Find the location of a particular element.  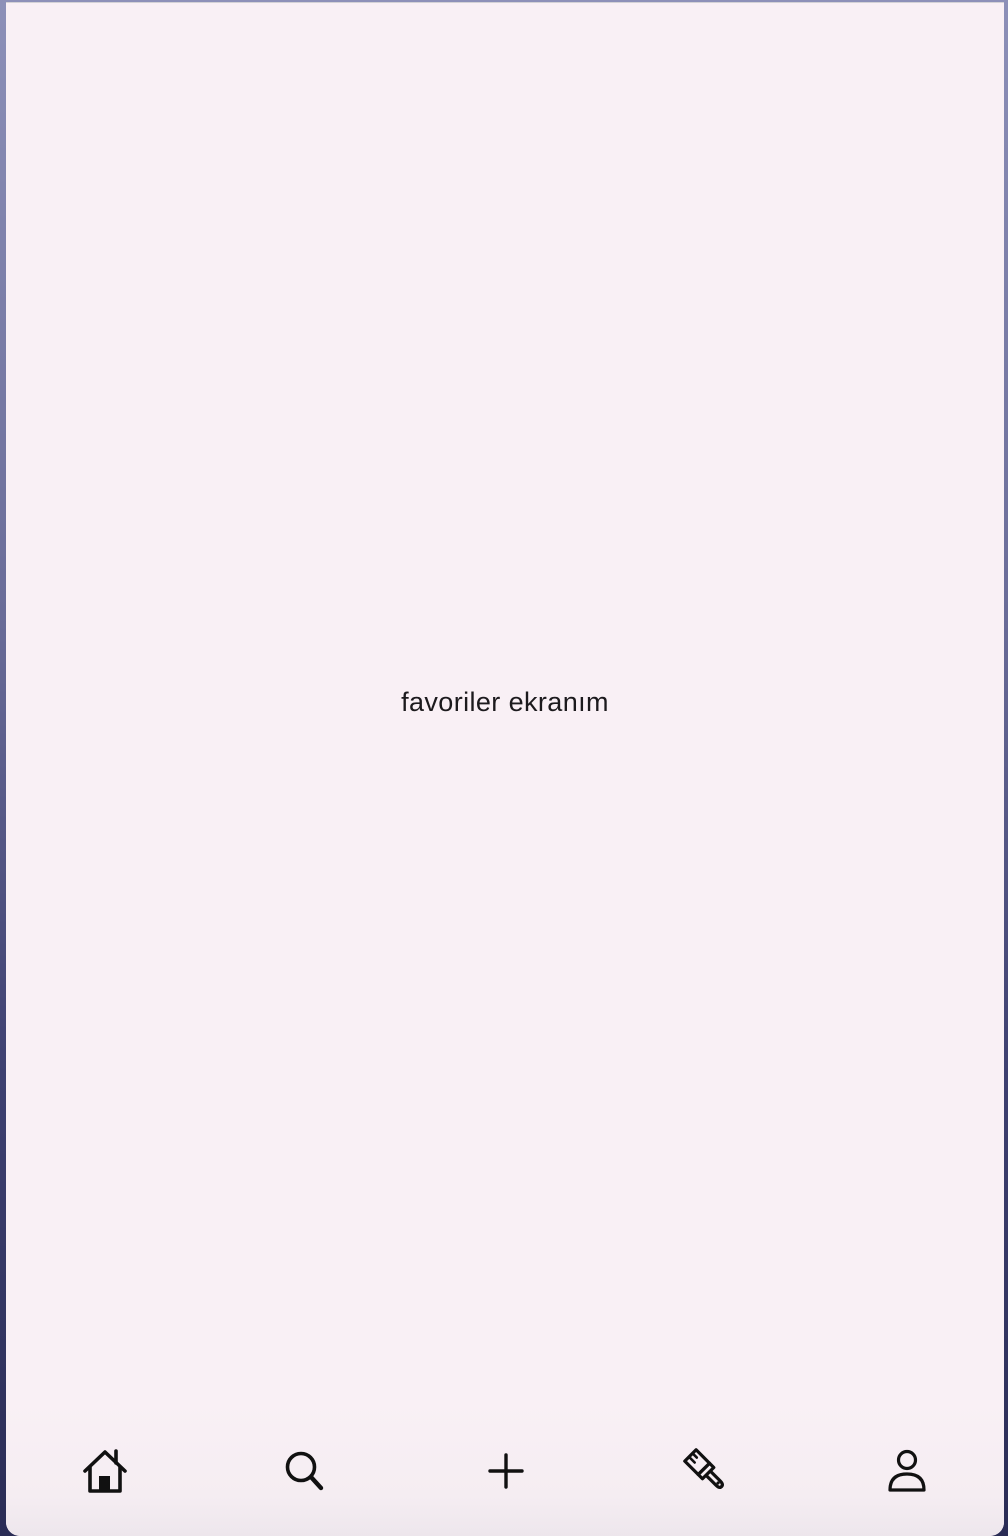

search-icon is located at coordinates (304, 1471).